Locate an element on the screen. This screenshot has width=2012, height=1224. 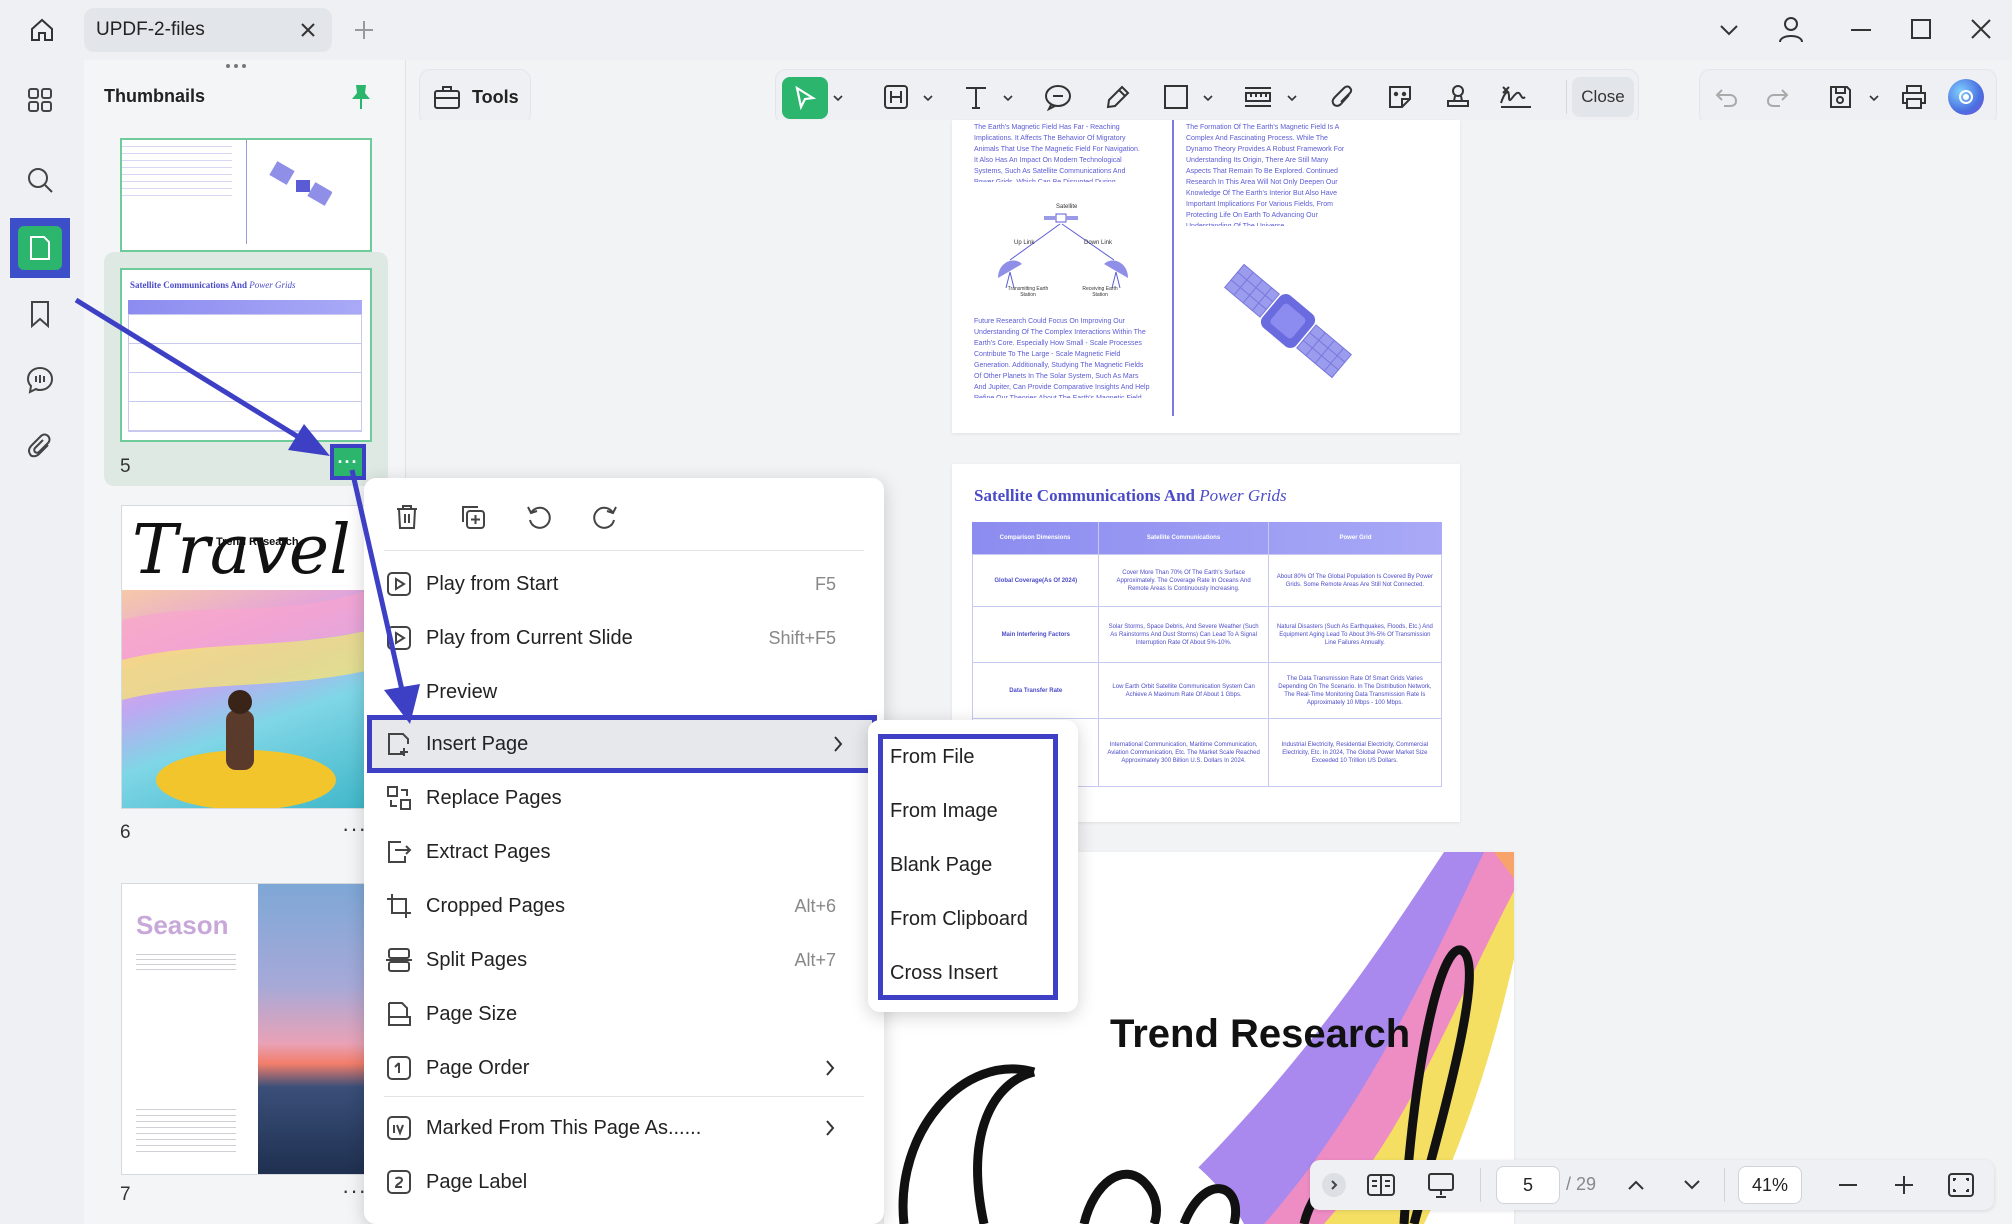
menu-item-label: Split Pages is located at coordinates (477, 959).